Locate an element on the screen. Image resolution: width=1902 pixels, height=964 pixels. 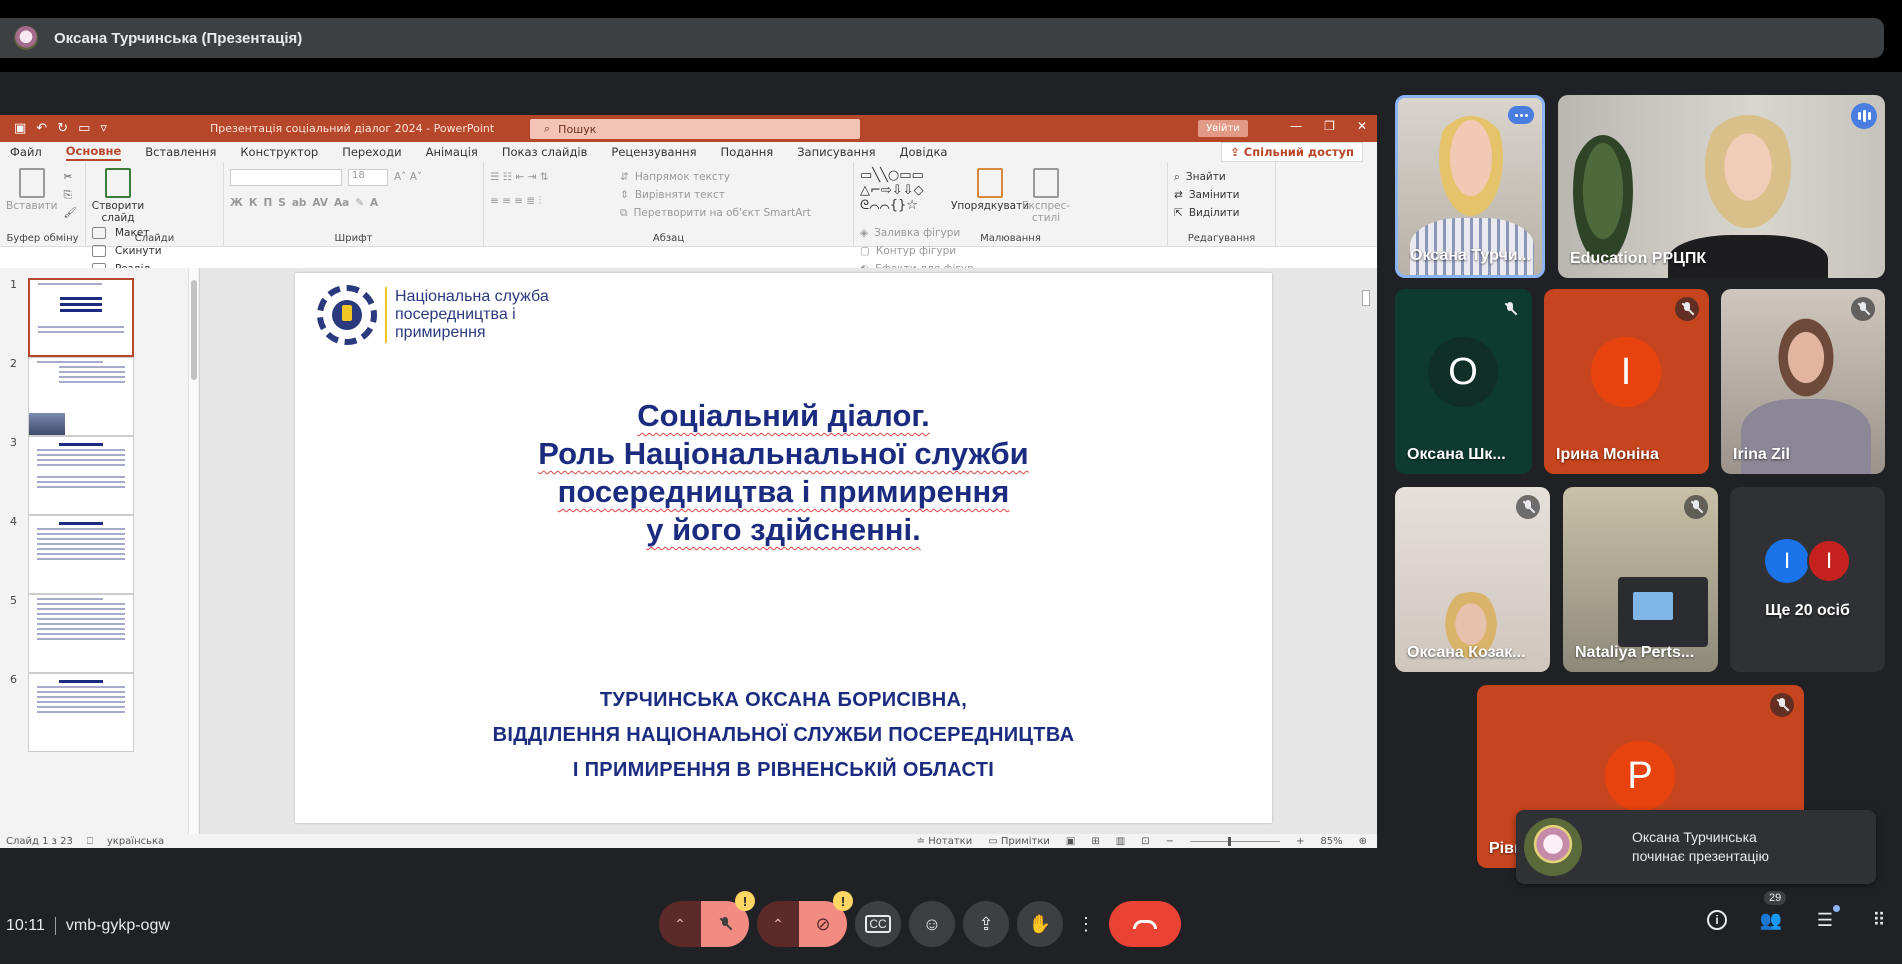
chat-icon: ☰ is located at coordinates (1825, 919).